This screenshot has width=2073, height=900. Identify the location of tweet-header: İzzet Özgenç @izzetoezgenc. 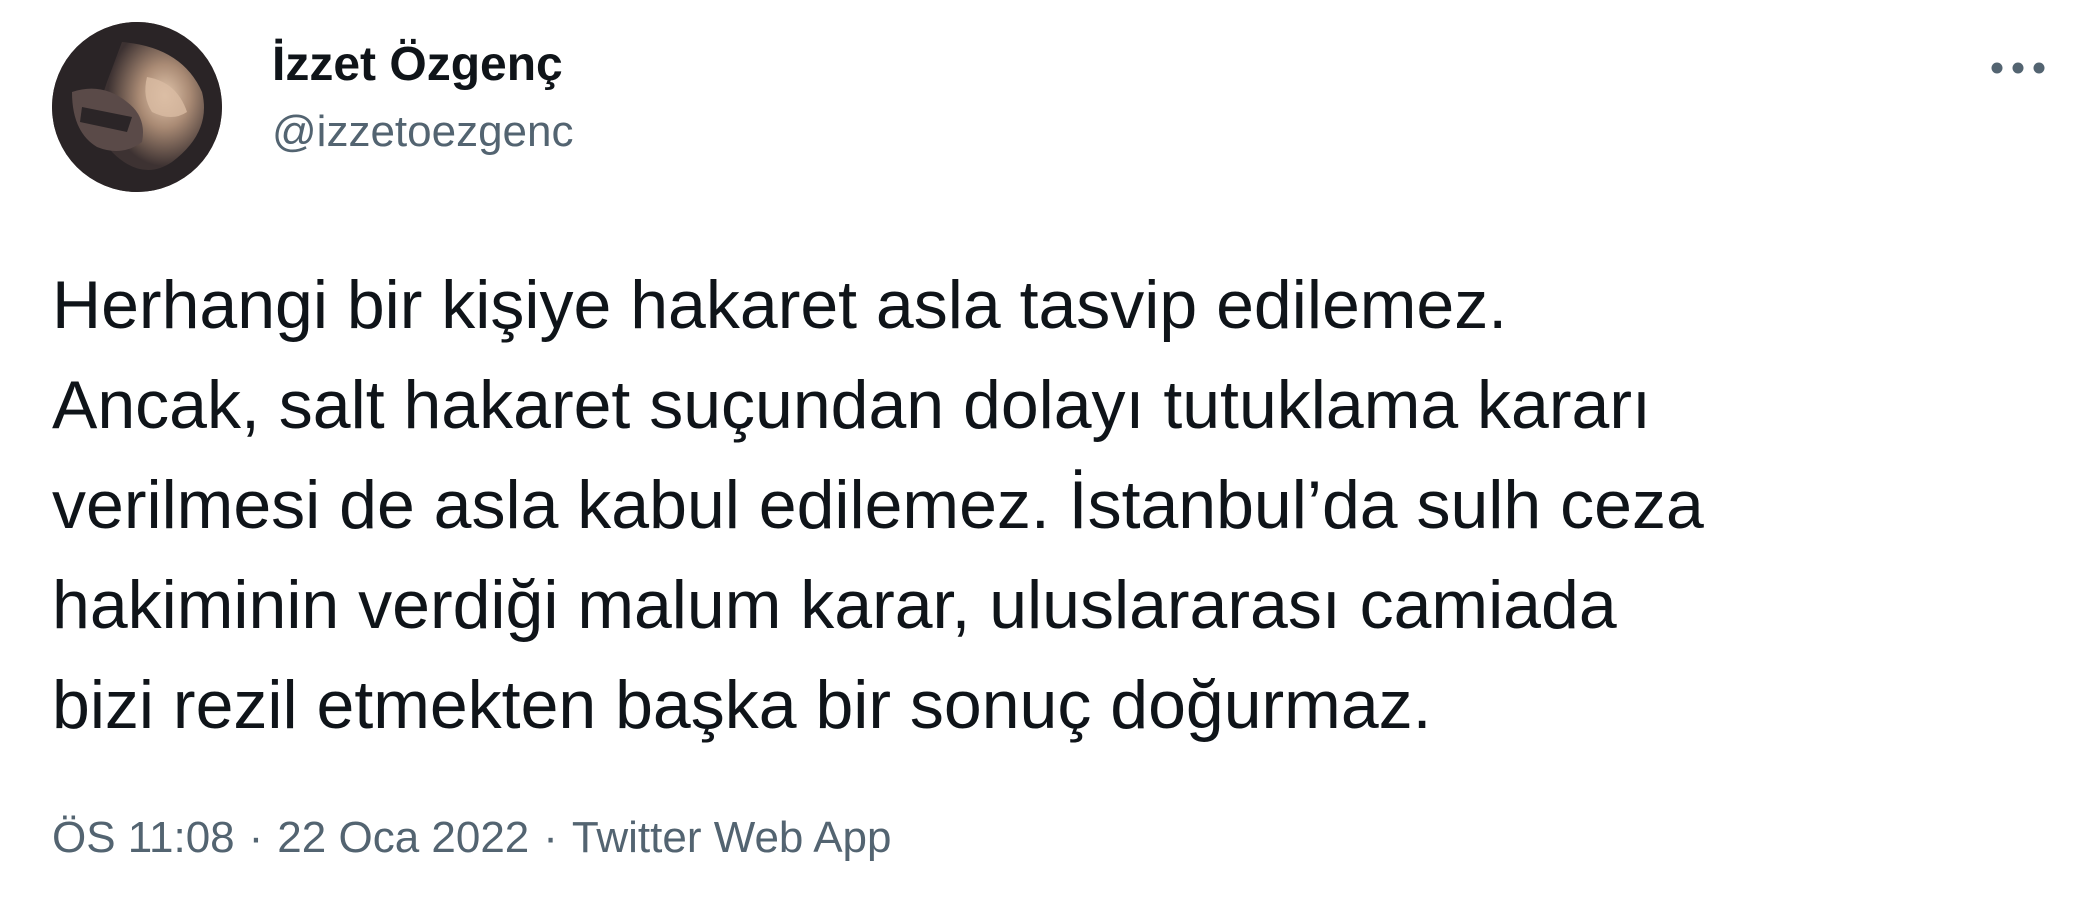
(313, 107).